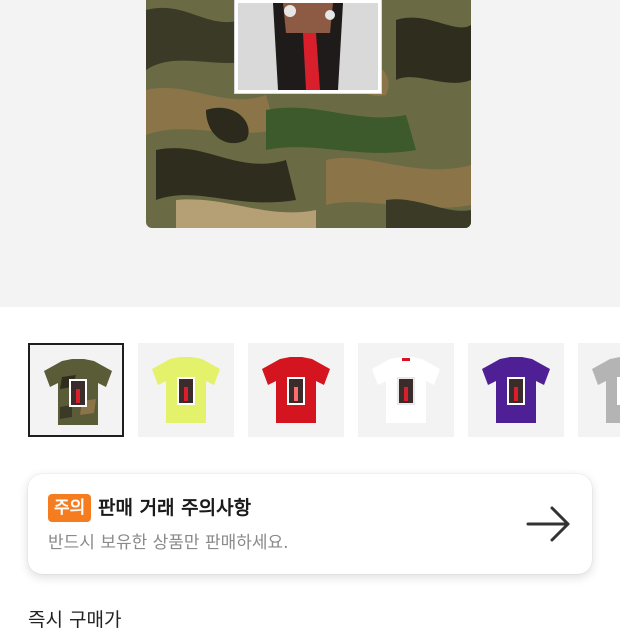 This screenshot has width=620, height=634. I want to click on thumbnail-purple, so click(516, 390).